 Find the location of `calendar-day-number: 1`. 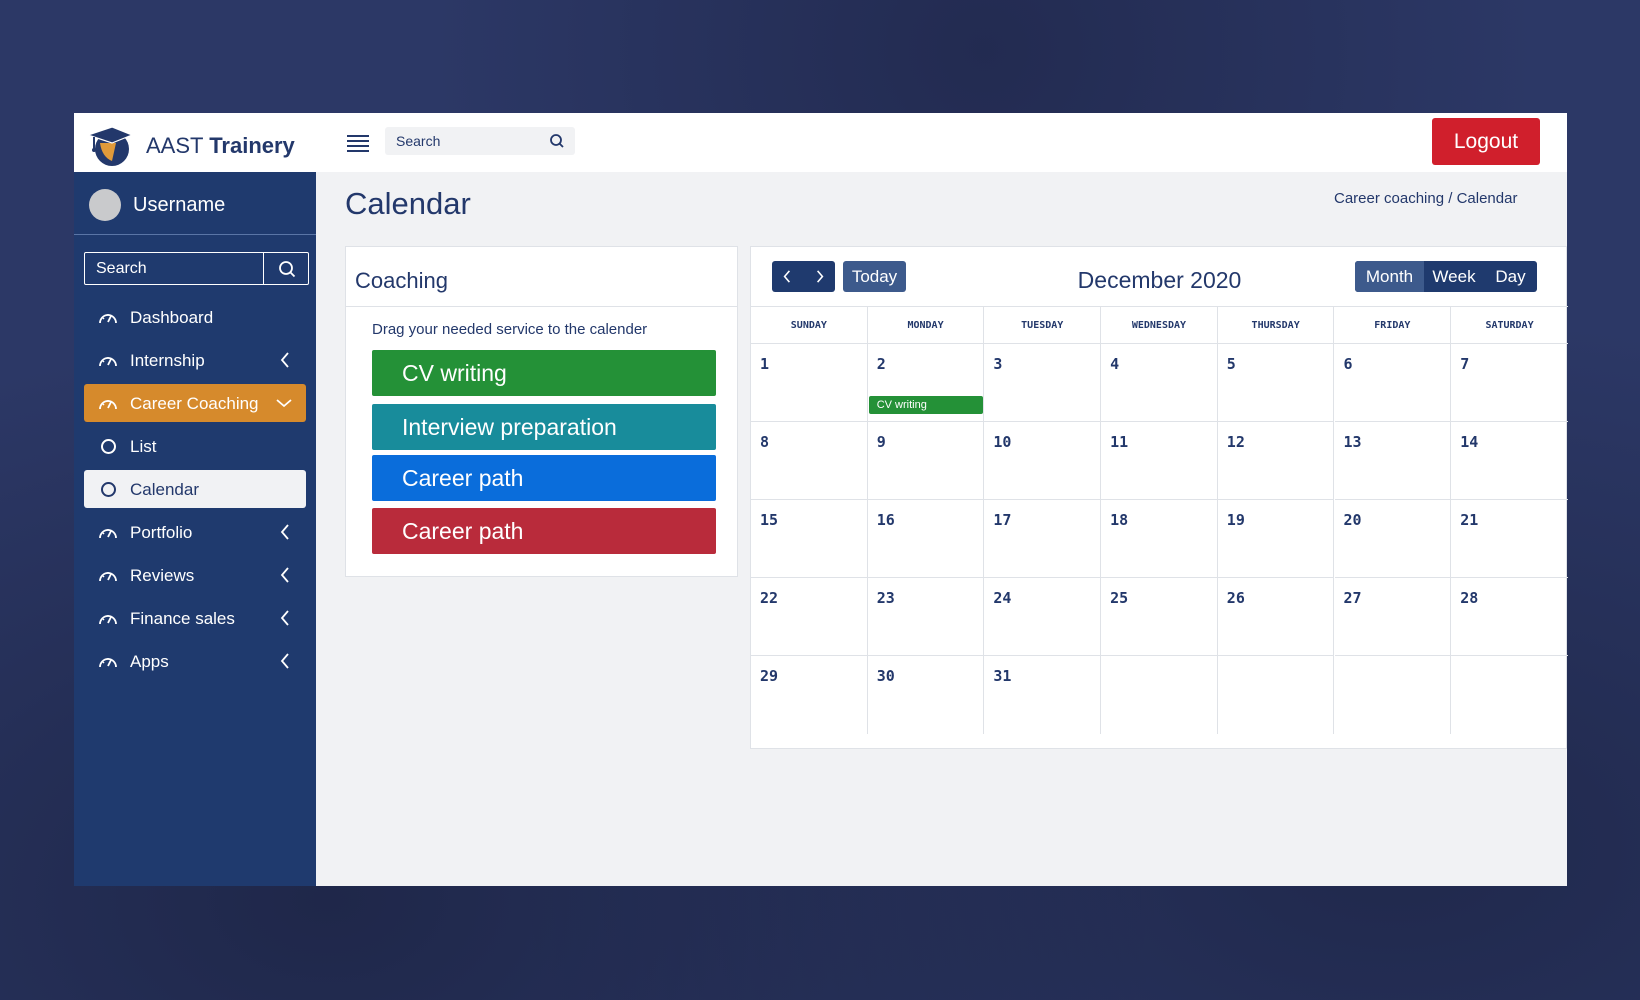

calendar-day-number: 1 is located at coordinates (765, 364).